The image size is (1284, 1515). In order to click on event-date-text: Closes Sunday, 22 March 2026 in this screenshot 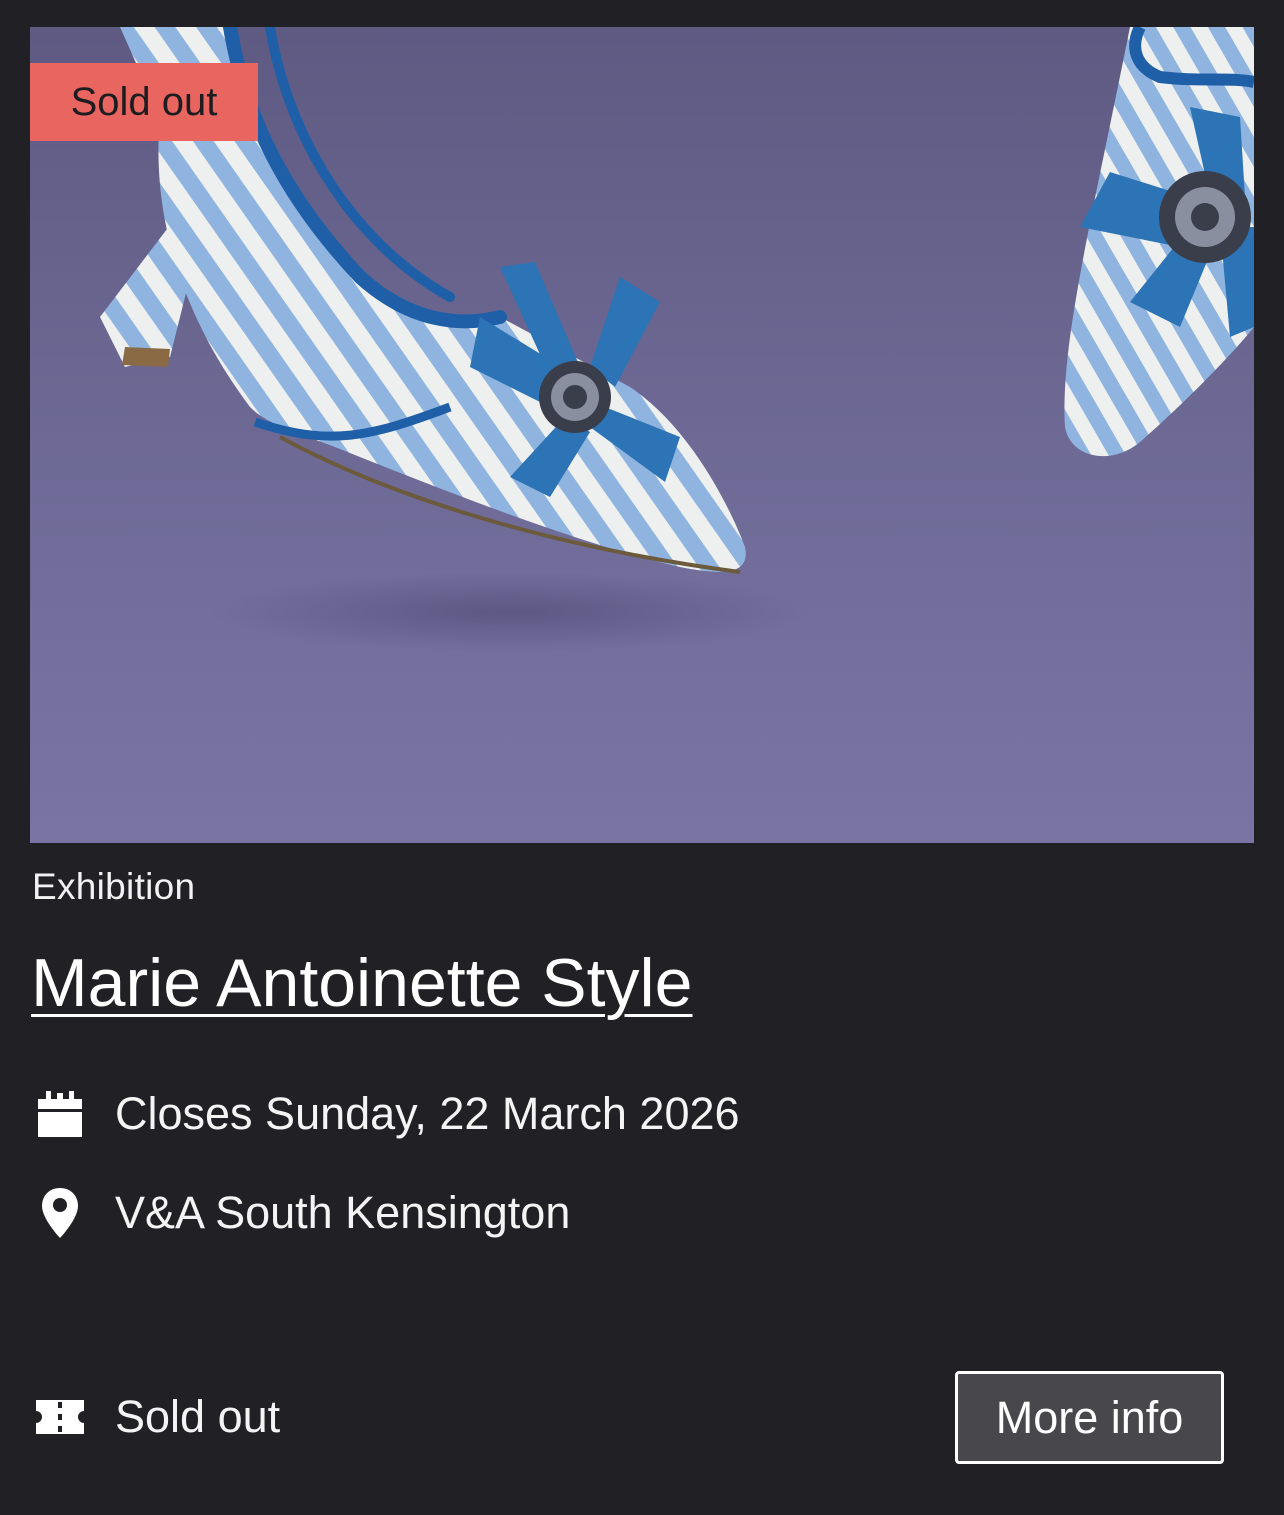, I will do `click(427, 1113)`.